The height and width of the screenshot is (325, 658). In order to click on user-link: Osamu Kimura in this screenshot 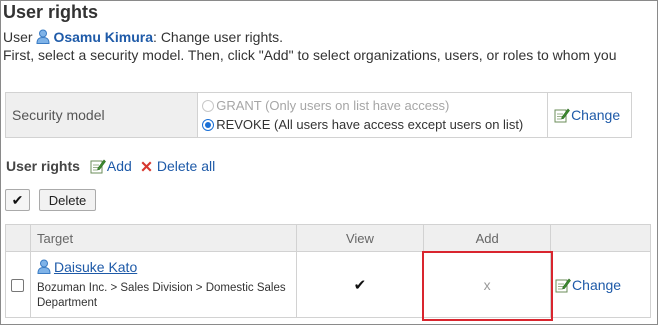, I will do `click(103, 37)`.